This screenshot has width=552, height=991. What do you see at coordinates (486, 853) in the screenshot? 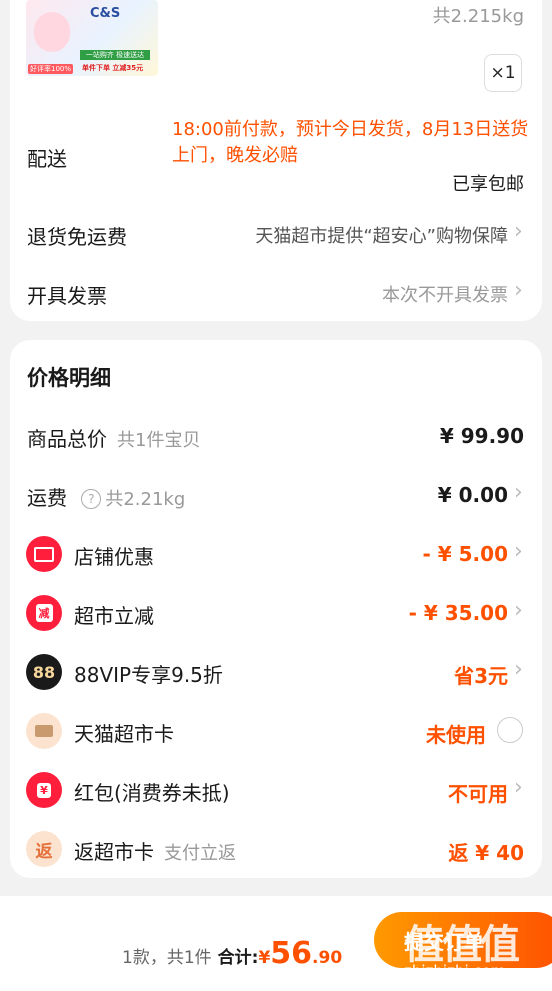
I see `rebate-value: 返 ¥ 40` at bounding box center [486, 853].